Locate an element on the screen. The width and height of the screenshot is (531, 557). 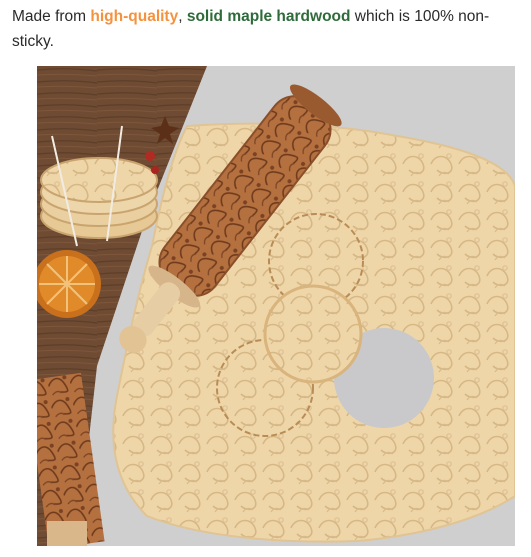
description-prefix: Made from is located at coordinates (51, 16).